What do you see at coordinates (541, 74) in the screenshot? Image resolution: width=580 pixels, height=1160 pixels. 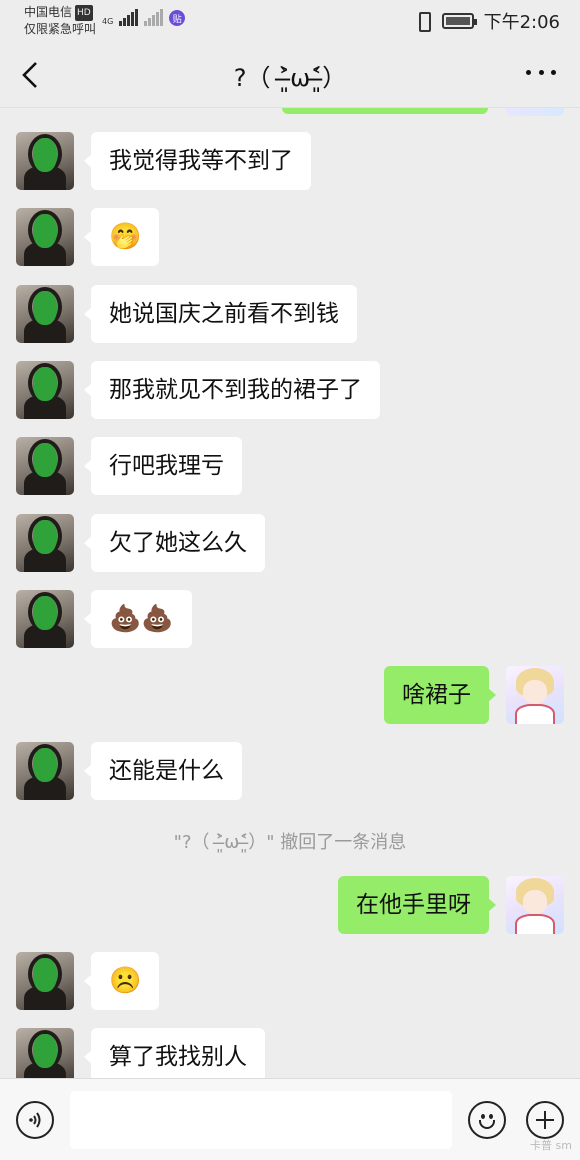 I see `more-options-icon` at bounding box center [541, 74].